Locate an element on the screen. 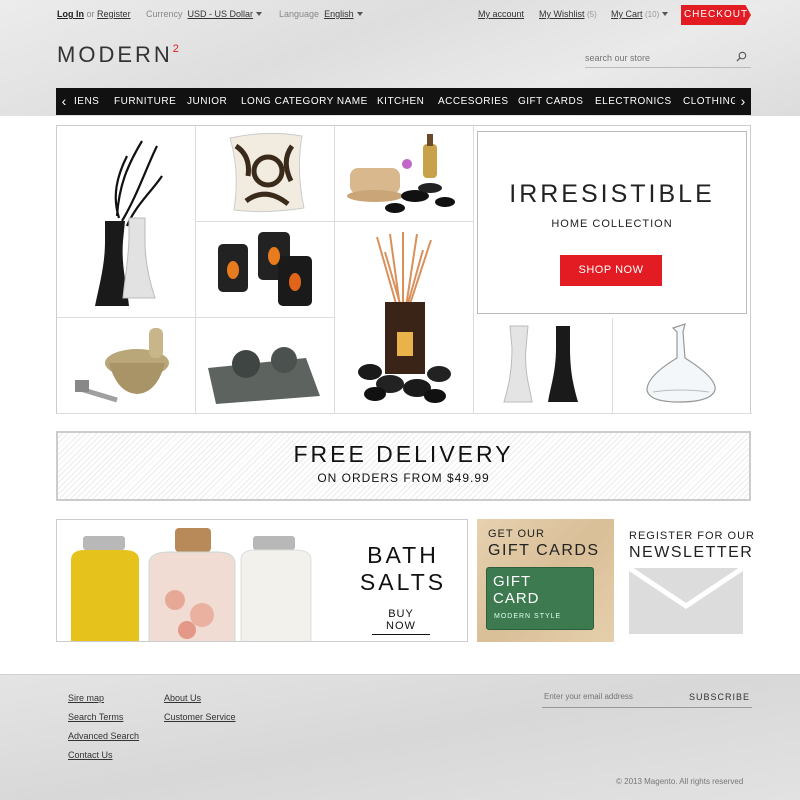 This screenshot has height=800, width=800. delivery-title: FREE DELIVERY is located at coordinates (403, 454).